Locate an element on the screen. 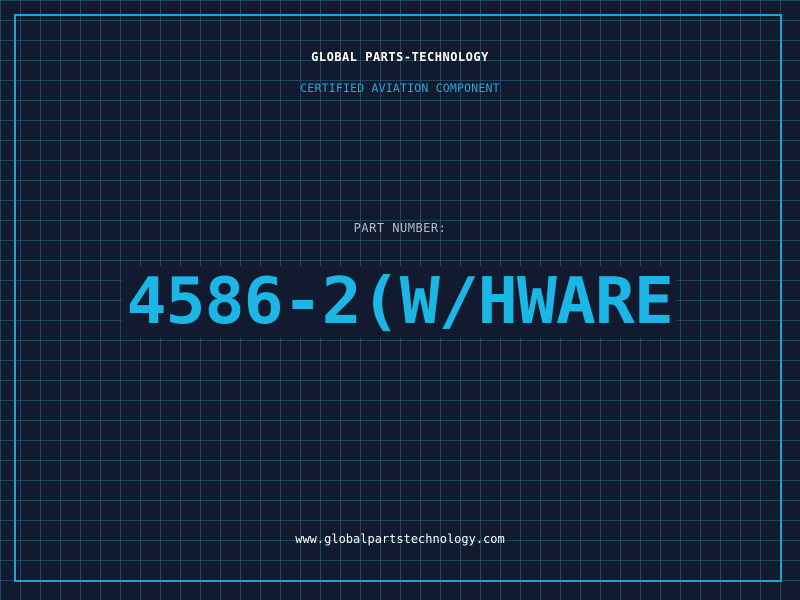 The image size is (800, 600). part-number-container: 4586-2(W/HWARE is located at coordinates (400, 302).